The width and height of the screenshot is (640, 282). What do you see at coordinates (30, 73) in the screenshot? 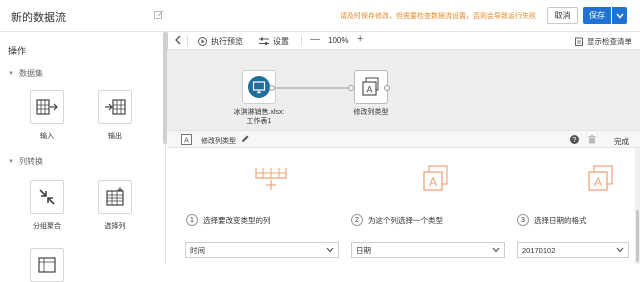
I see `section-label: 数据集` at bounding box center [30, 73].